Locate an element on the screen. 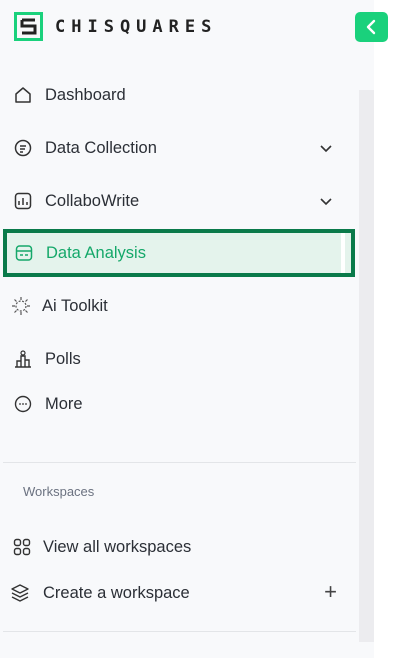  create-workspace-label: Create a workspace is located at coordinates (116, 592).